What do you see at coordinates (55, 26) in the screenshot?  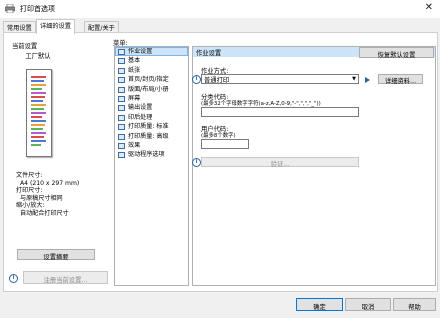 I see `tab-detailed-settings: 详细的设置` at bounding box center [55, 26].